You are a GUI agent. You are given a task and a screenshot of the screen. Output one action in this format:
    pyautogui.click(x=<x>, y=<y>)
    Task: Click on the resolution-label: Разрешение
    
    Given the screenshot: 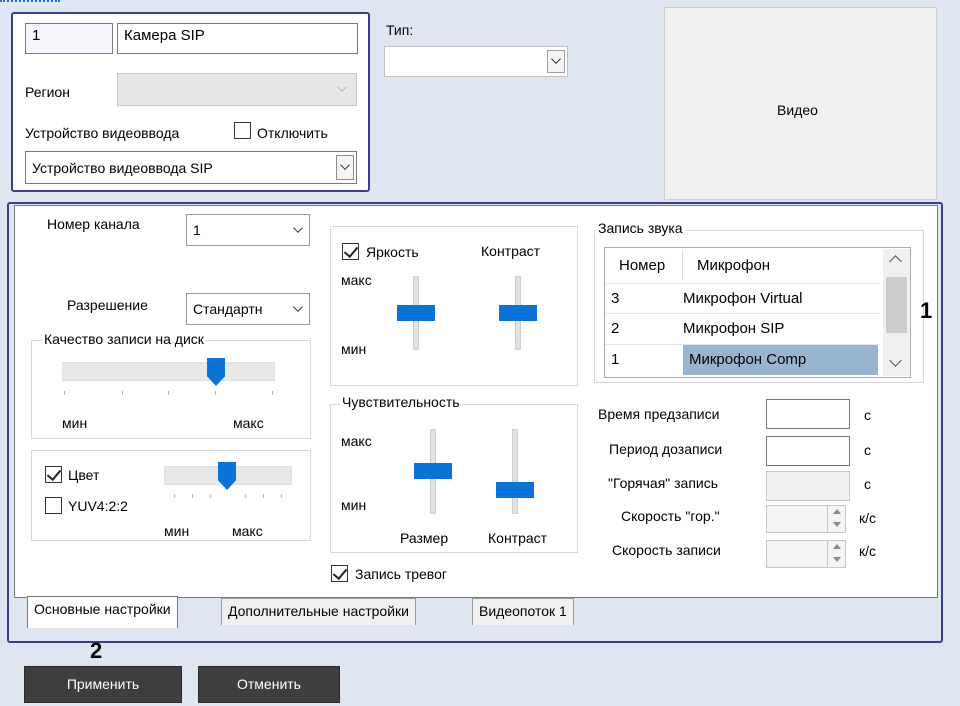 What is the action you would take?
    pyautogui.click(x=107, y=305)
    